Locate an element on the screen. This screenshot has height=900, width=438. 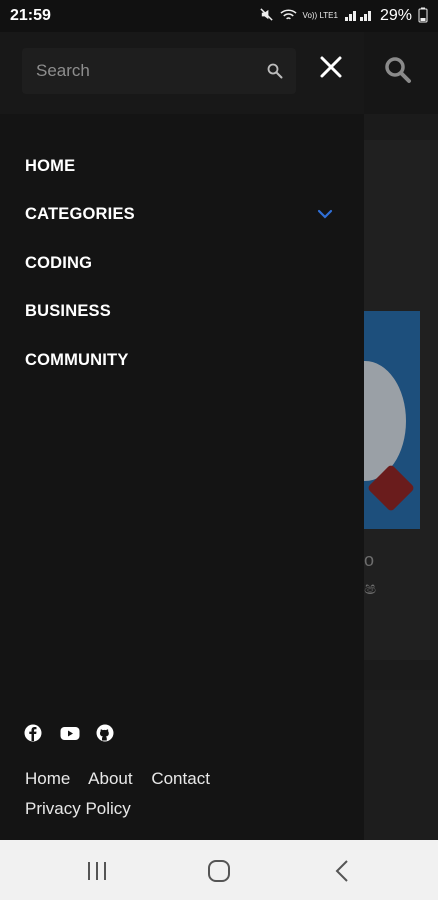
search-box is located at coordinates (159, 71).